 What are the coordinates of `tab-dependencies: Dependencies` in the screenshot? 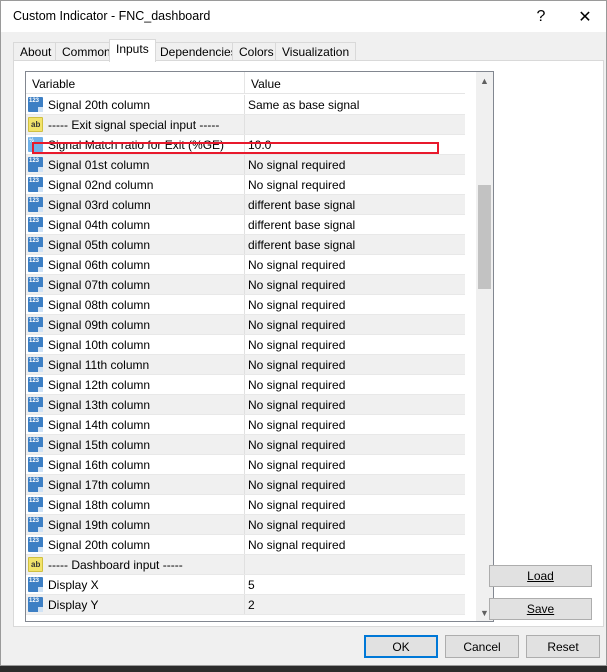 It's located at (198, 51).